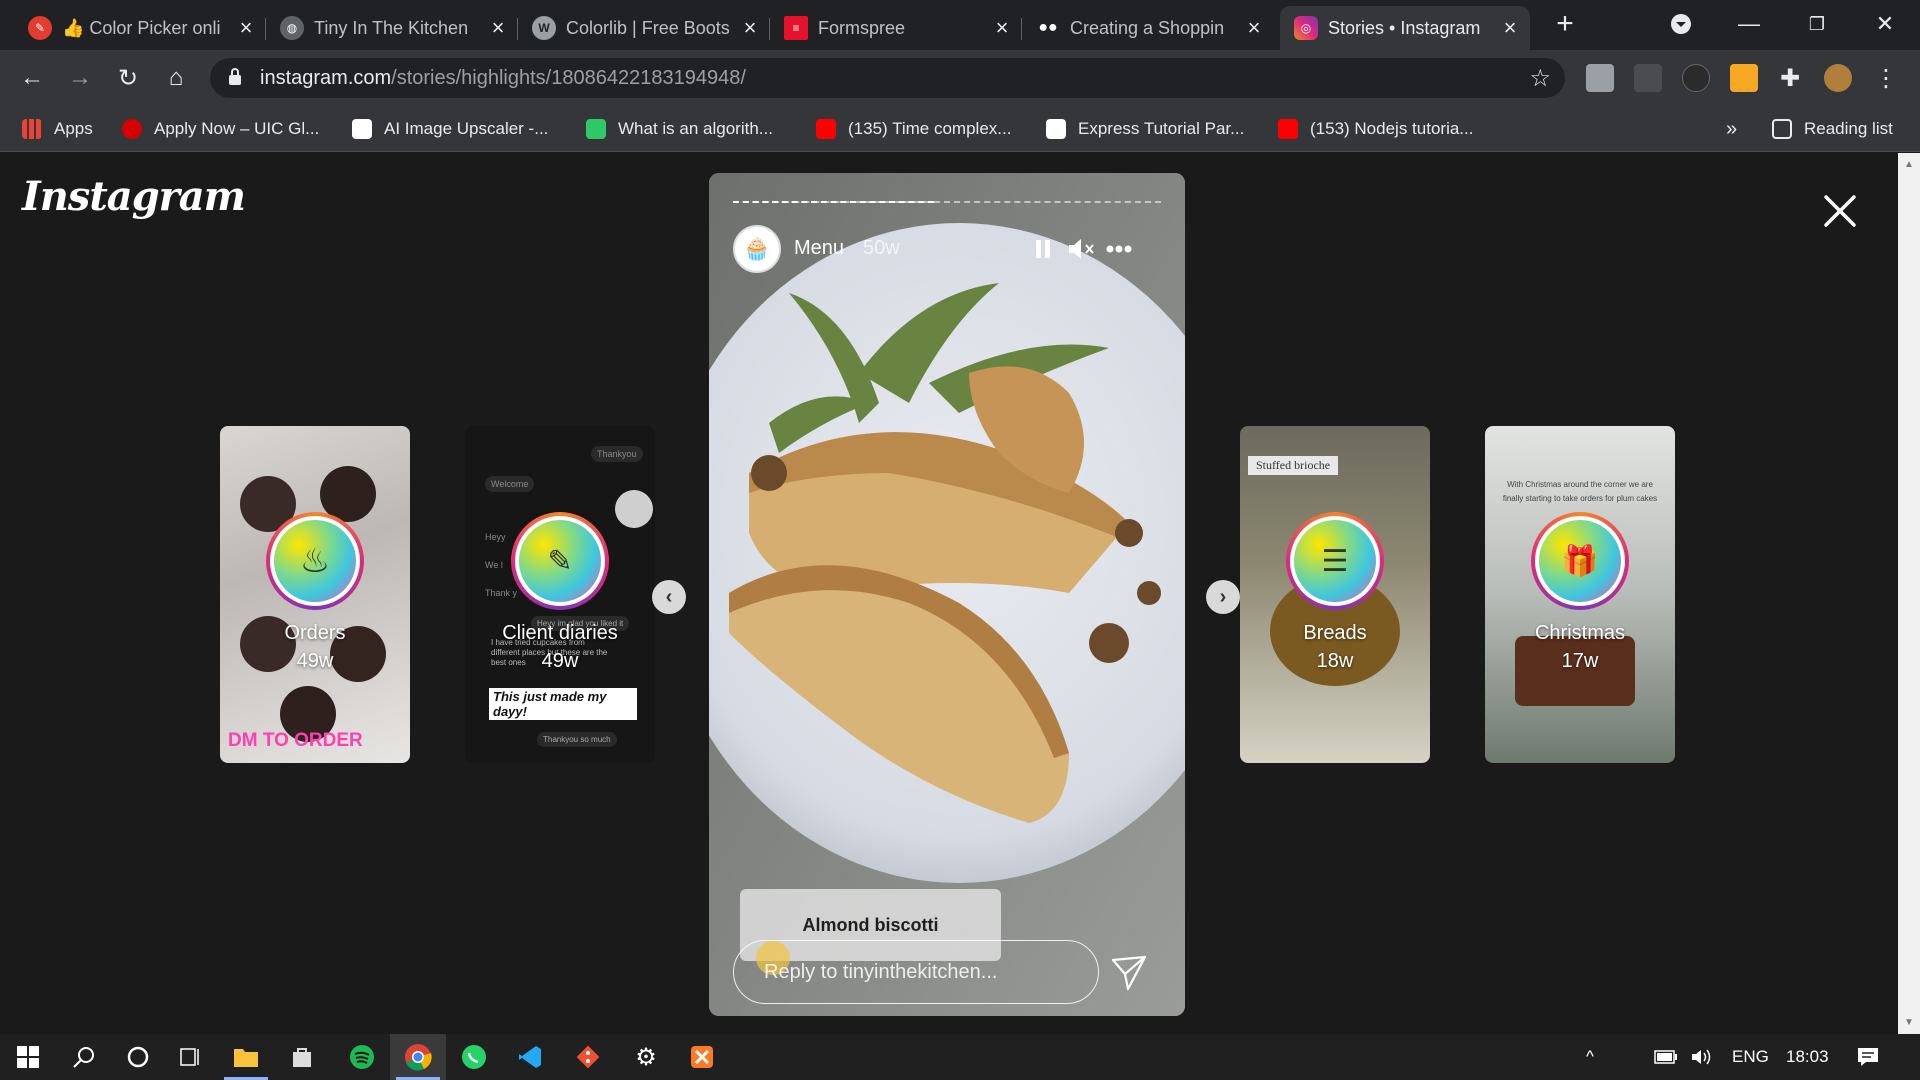 Image resolution: width=1920 pixels, height=1080 pixels. I want to click on express-icon, so click(1056, 129).